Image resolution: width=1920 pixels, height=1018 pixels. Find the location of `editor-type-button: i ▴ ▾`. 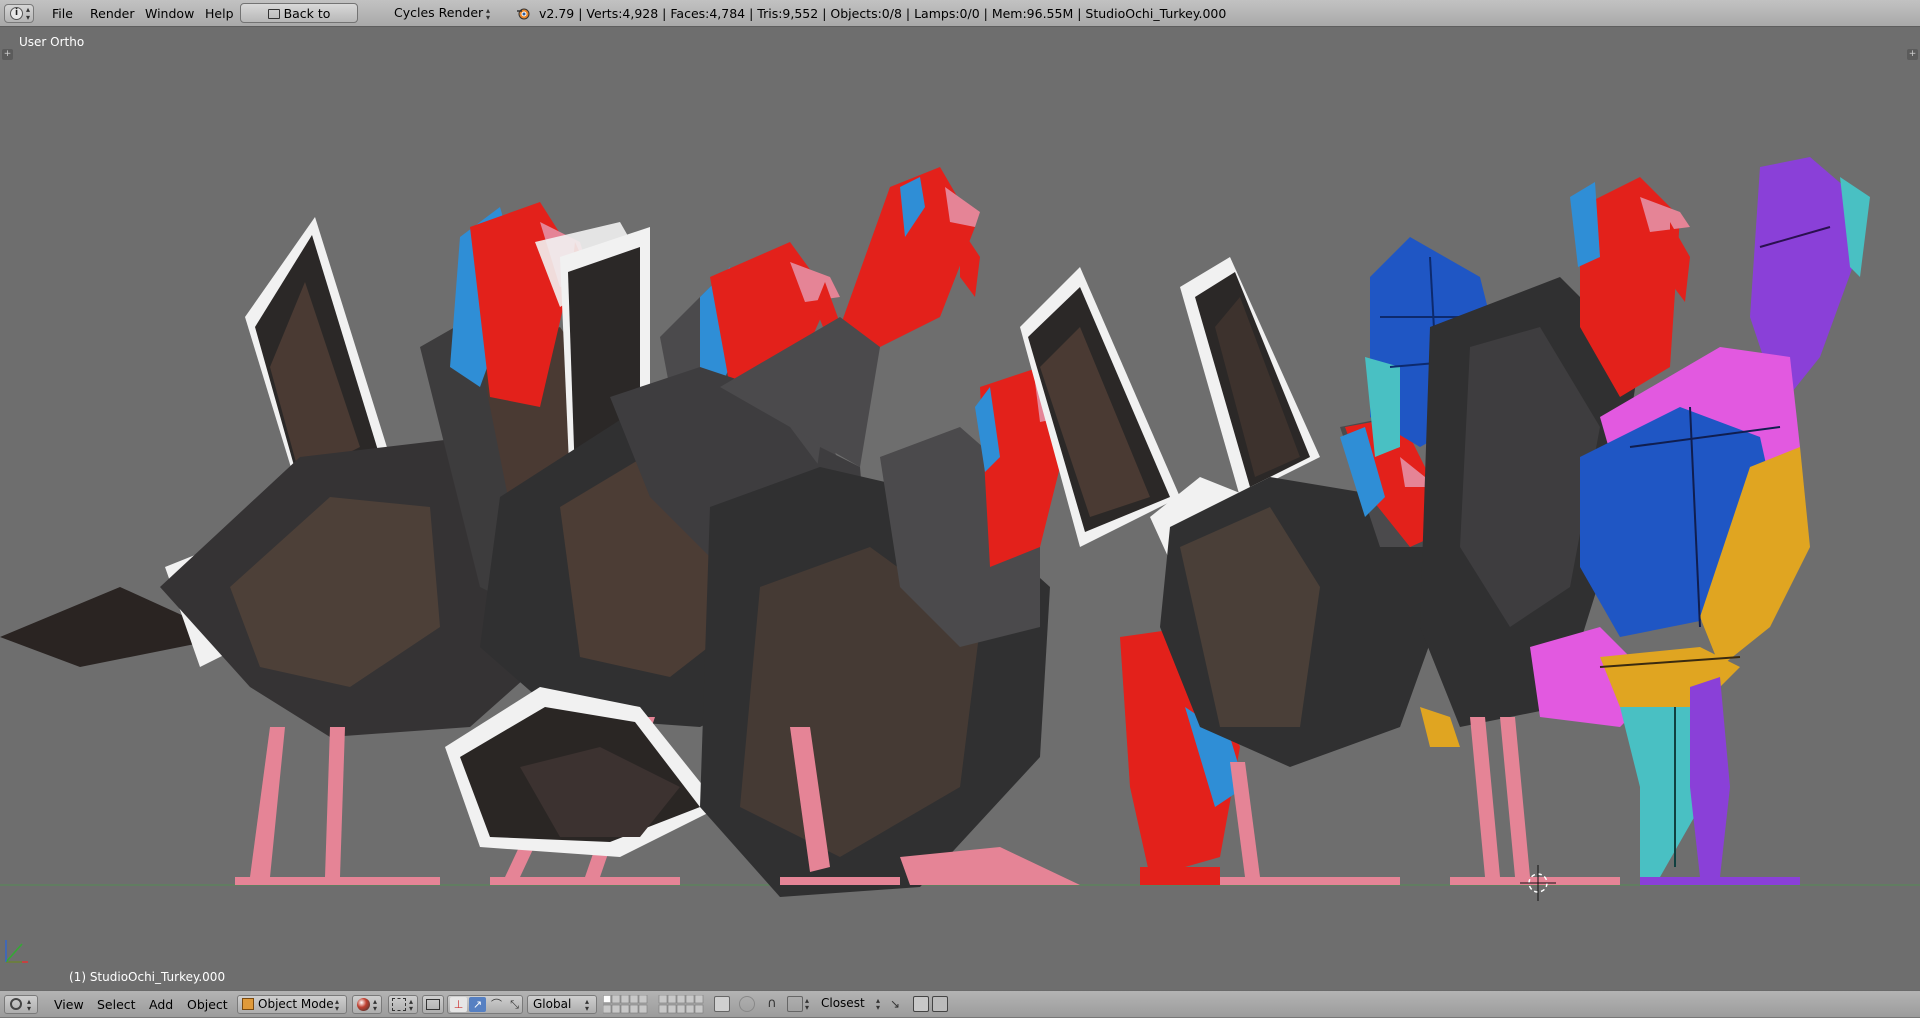

editor-type-button: i ▴ ▾ is located at coordinates (19, 13).